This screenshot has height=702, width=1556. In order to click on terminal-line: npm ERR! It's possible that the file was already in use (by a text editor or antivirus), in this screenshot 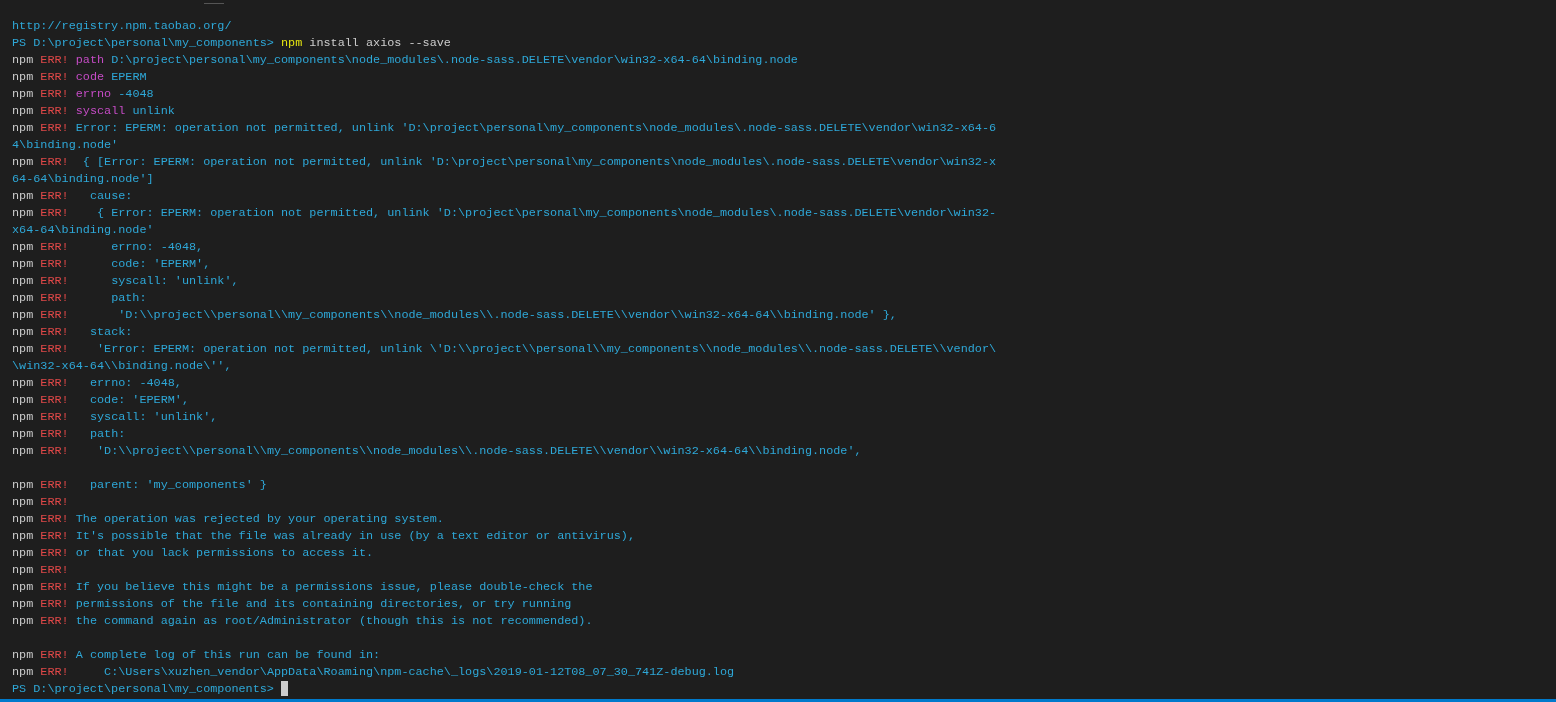, I will do `click(323, 536)`.